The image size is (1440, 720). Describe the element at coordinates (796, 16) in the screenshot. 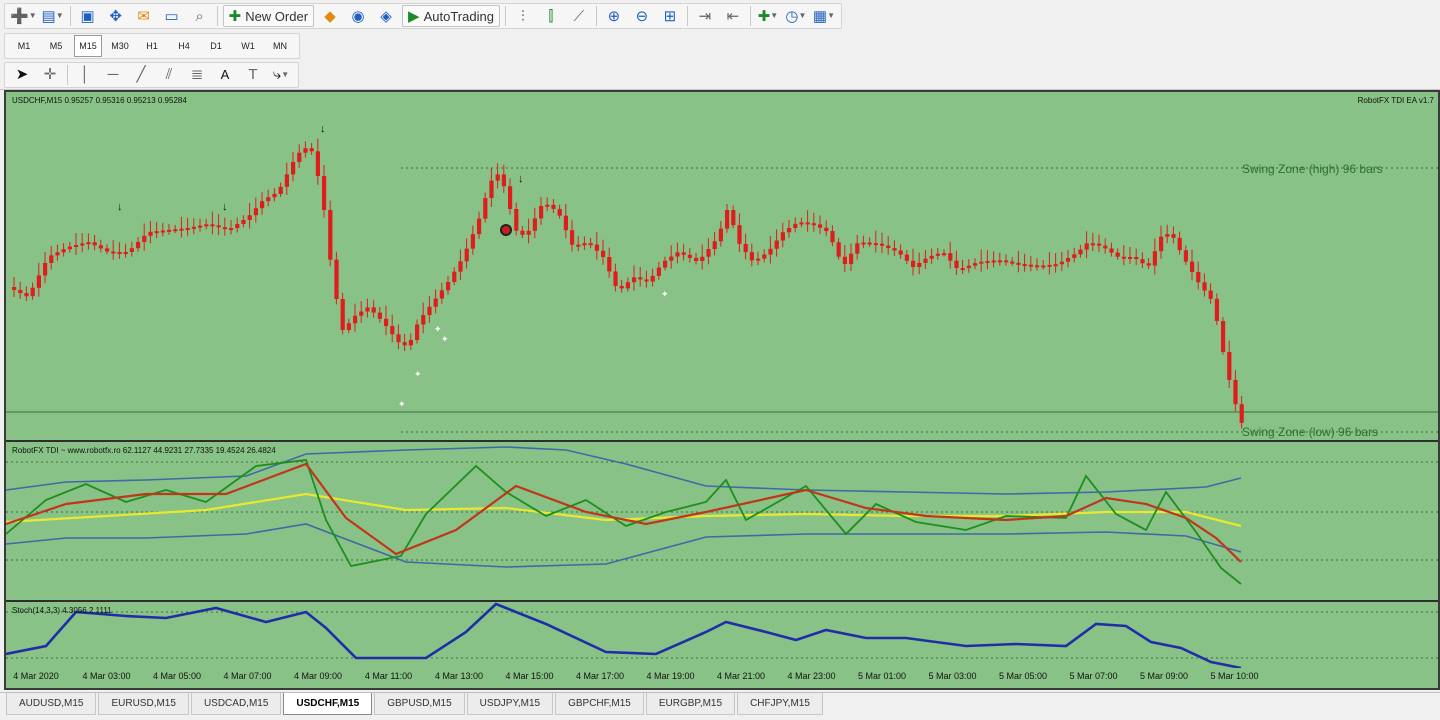

I see `periods-icon: ◷ ▼` at that location.